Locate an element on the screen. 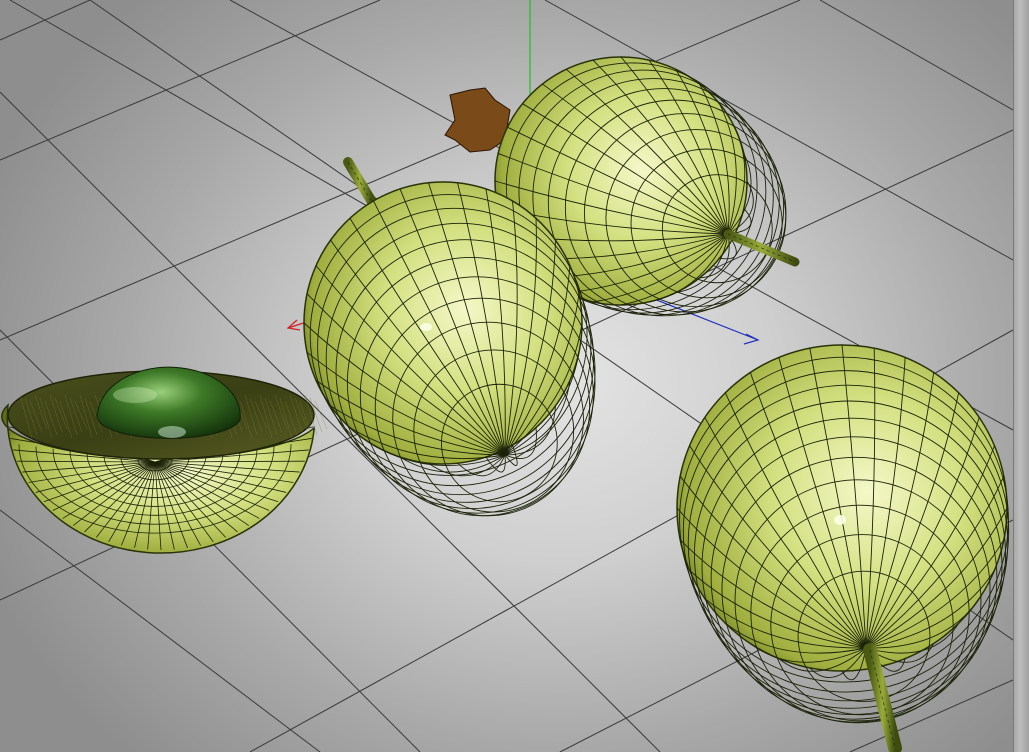 This screenshot has width=1029, height=752. leaf-cluster is located at coordinates (477, 120).